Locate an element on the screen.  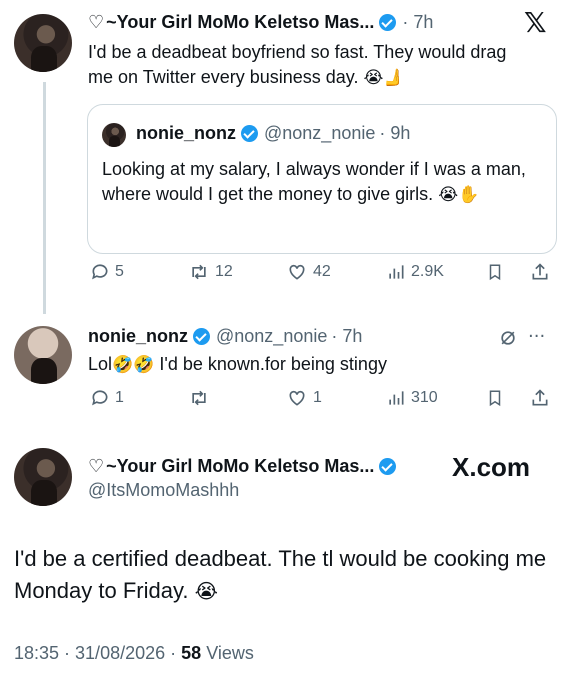
retweet-button is located at coordinates (201, 398).